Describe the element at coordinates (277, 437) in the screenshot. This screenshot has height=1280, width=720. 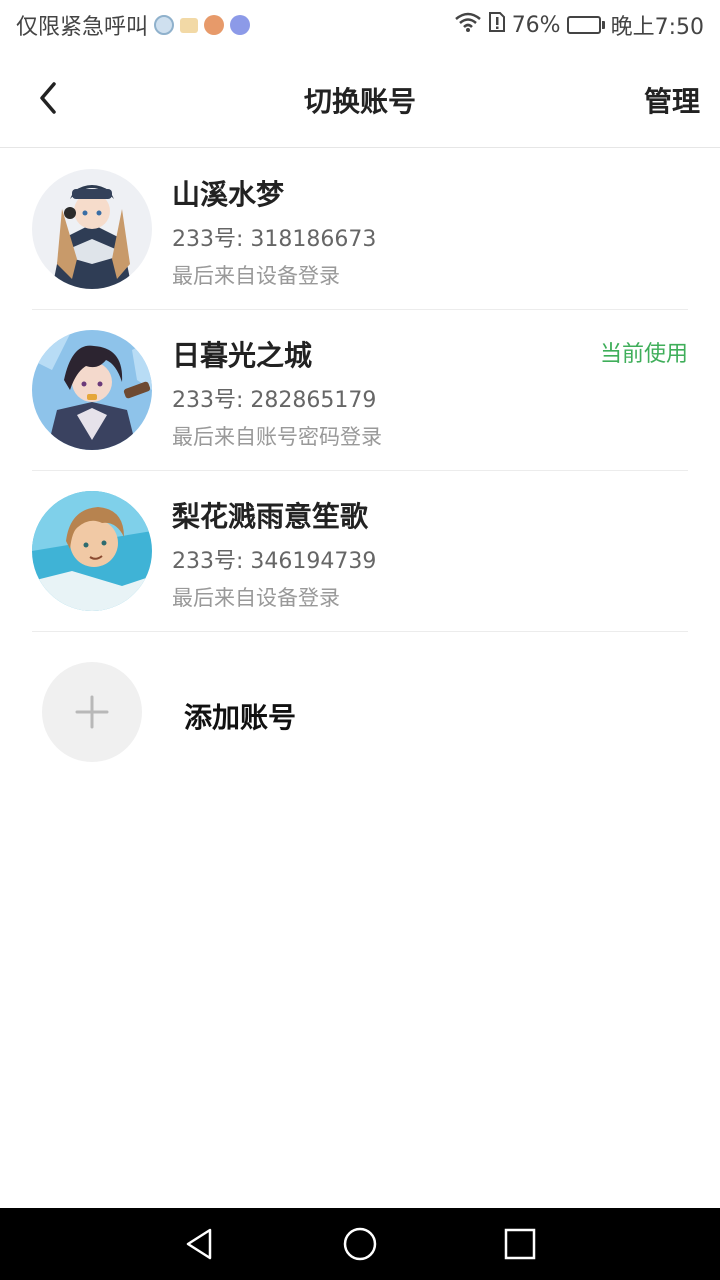
I see `account-login-method: 最后来自账号密码登录` at that location.